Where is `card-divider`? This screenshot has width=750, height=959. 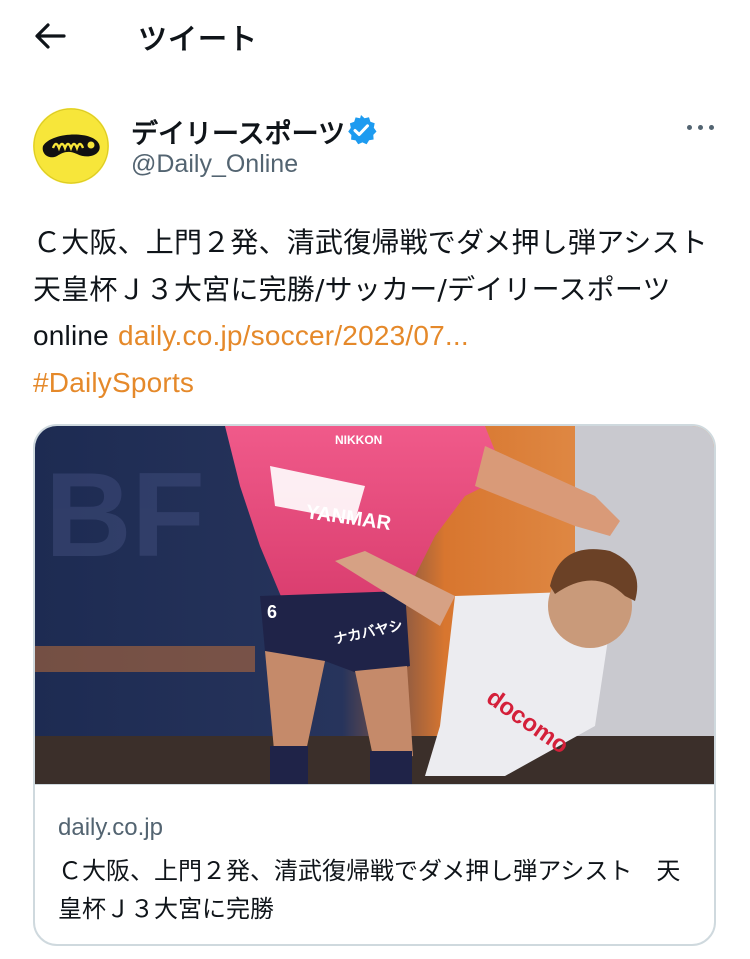
card-divider is located at coordinates (374, 784).